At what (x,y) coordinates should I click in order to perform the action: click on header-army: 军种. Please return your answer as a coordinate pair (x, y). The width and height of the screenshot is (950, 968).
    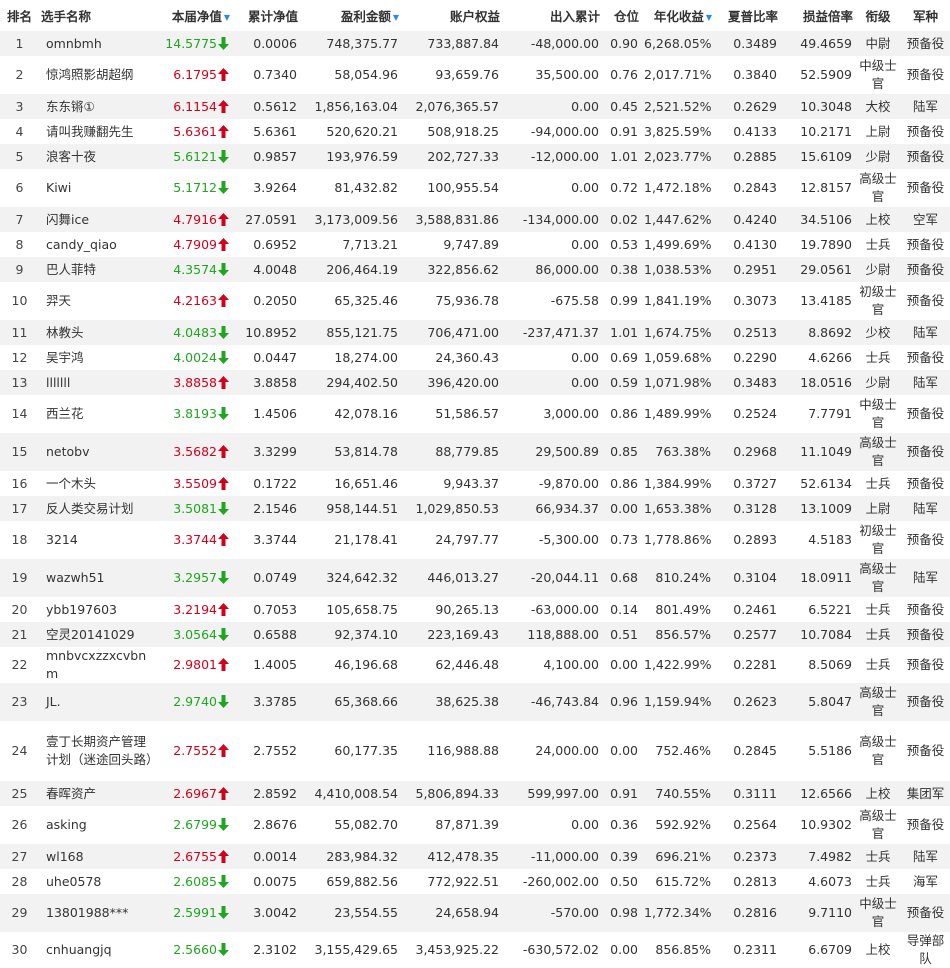
    Looking at the image, I should click on (925, 15).